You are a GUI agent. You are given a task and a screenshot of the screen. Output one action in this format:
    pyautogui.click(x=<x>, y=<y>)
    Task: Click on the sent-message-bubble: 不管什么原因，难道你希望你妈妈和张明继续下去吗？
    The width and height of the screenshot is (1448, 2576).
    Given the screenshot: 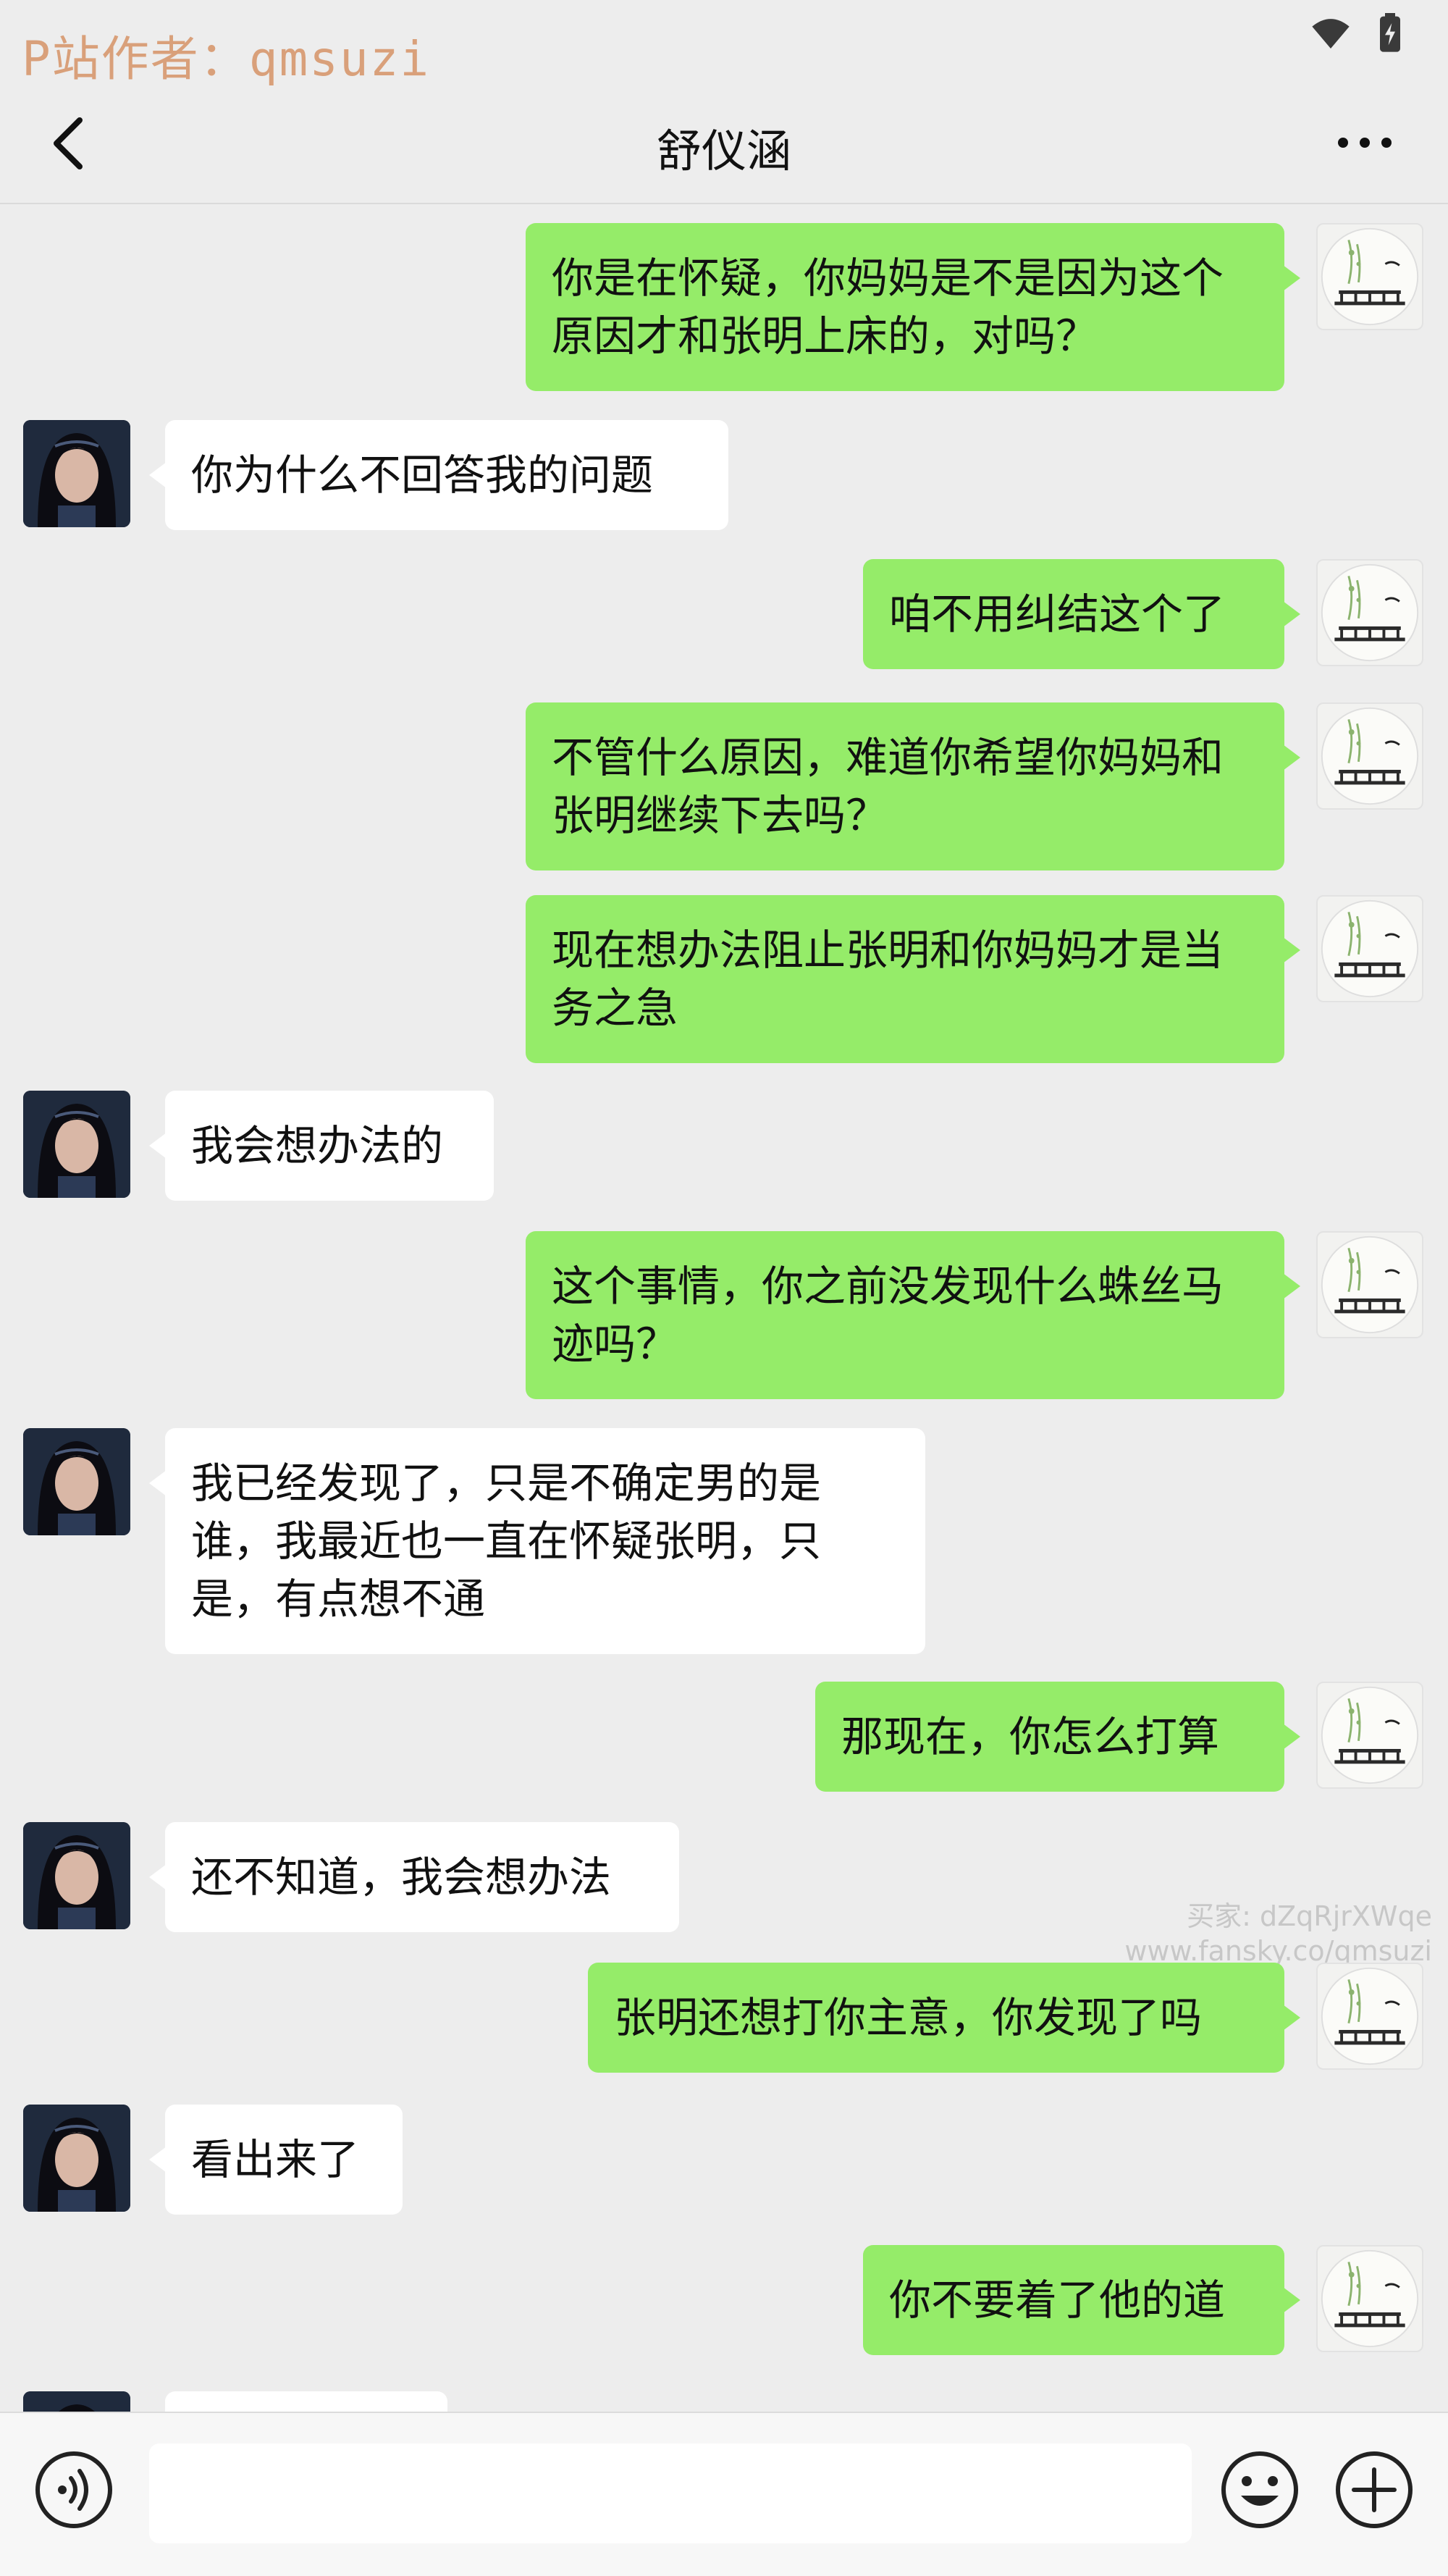 What is the action you would take?
    pyautogui.click(x=913, y=786)
    